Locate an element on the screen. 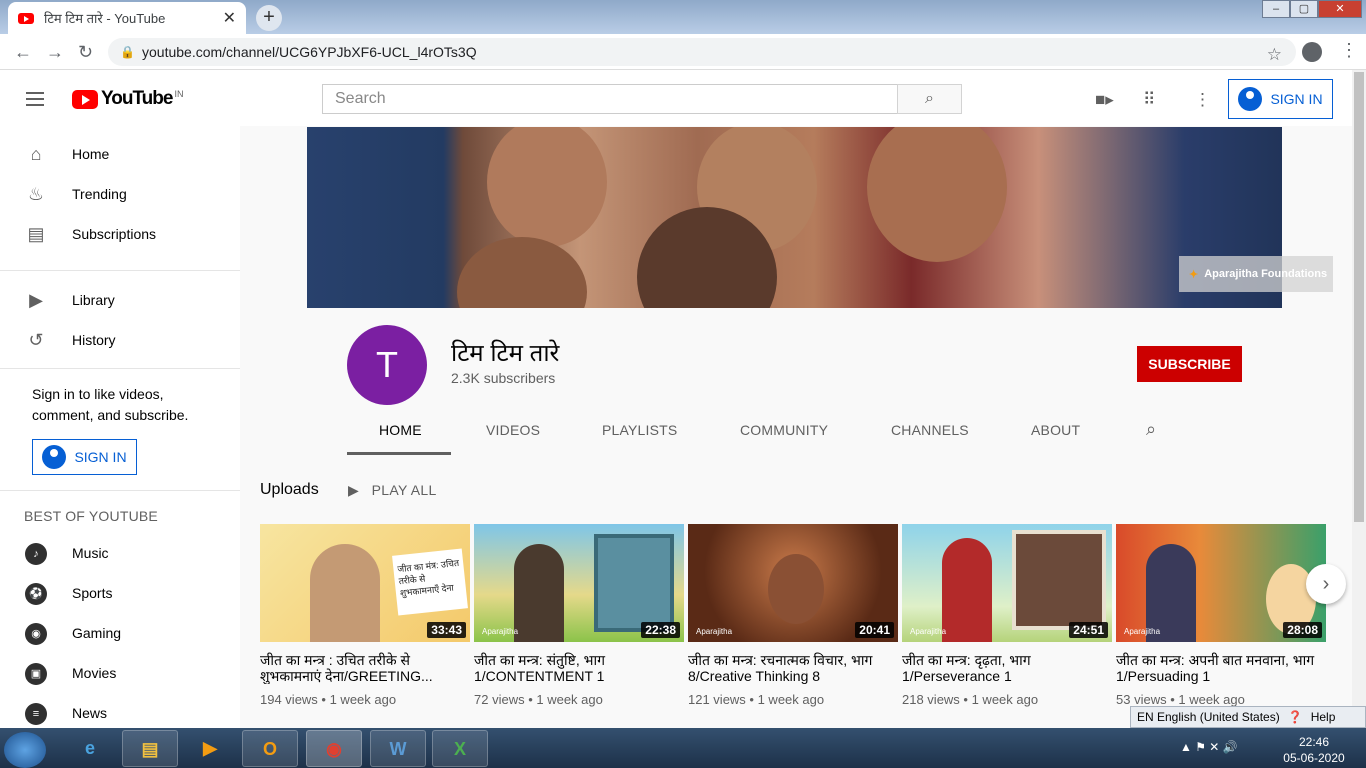  chevron-right-icon: › is located at coordinates (1326, 584).